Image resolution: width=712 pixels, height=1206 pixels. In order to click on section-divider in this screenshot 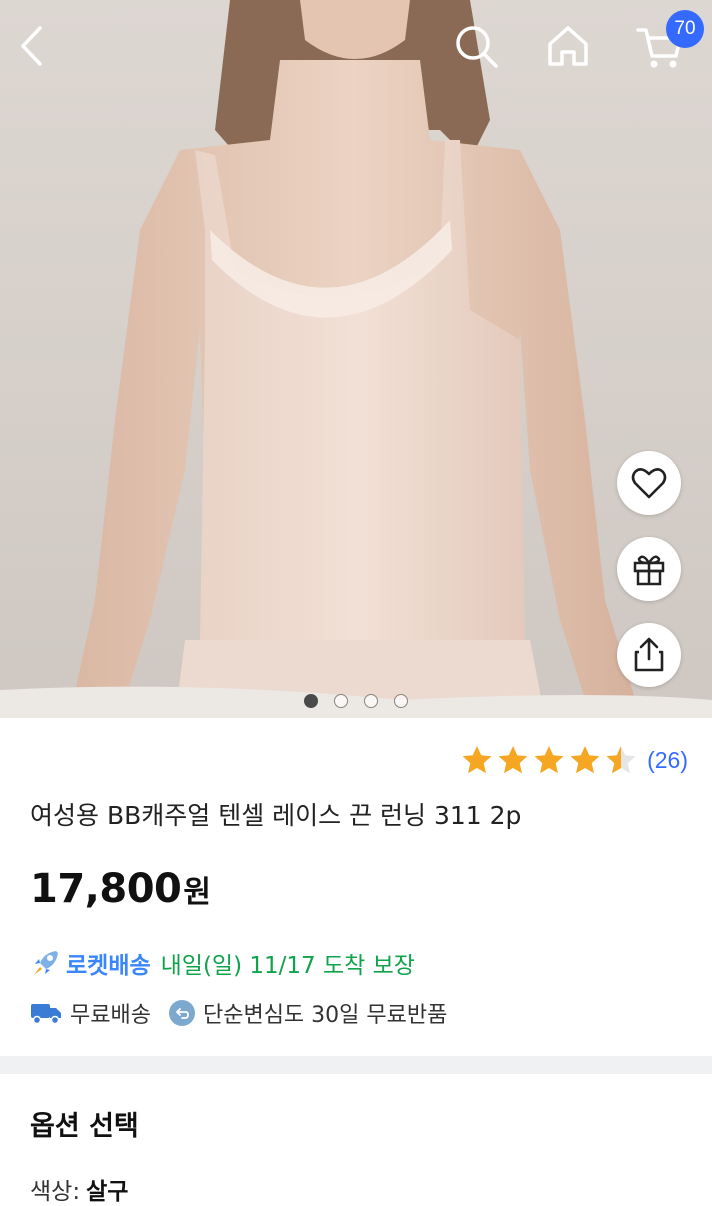, I will do `click(356, 1065)`.